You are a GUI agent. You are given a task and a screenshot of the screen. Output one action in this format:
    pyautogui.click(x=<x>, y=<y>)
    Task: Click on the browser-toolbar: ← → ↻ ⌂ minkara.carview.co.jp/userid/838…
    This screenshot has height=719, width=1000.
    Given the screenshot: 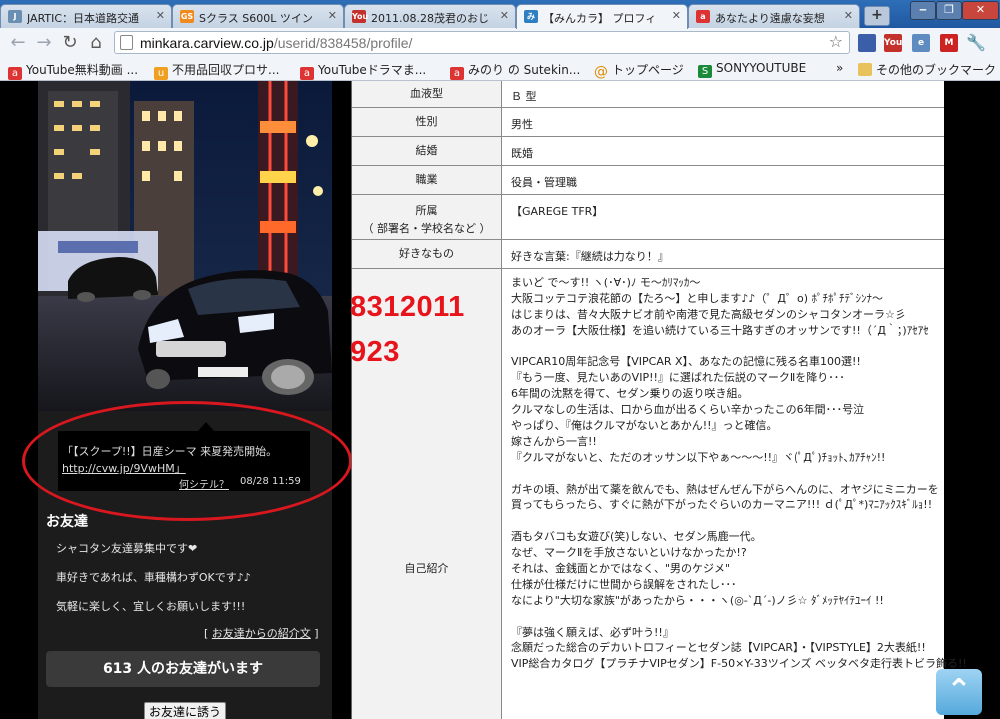 What is the action you would take?
    pyautogui.click(x=500, y=43)
    